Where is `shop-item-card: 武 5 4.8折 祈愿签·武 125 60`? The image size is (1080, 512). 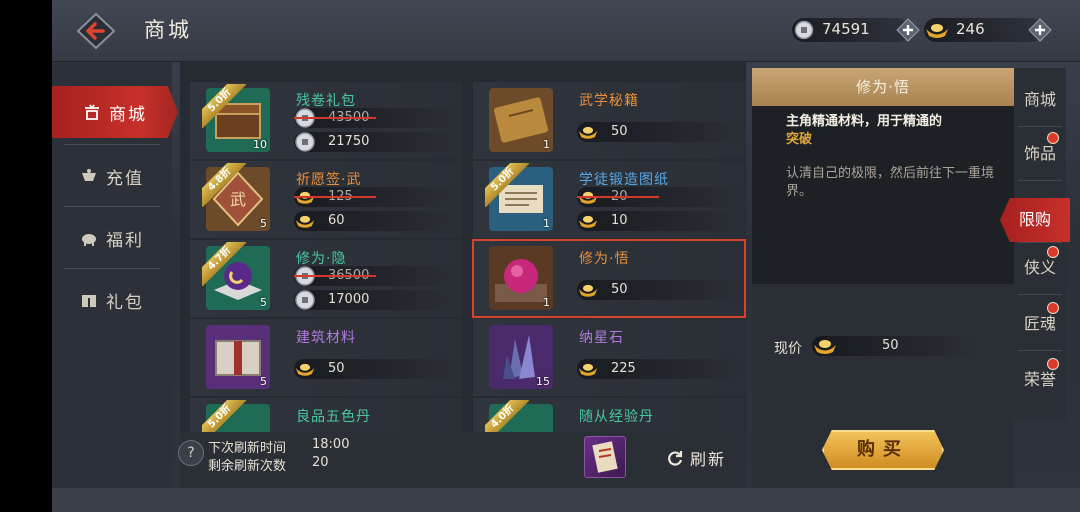
shop-item-card: 武 5 4.8折 祈愿签·武 125 60 is located at coordinates (326, 199).